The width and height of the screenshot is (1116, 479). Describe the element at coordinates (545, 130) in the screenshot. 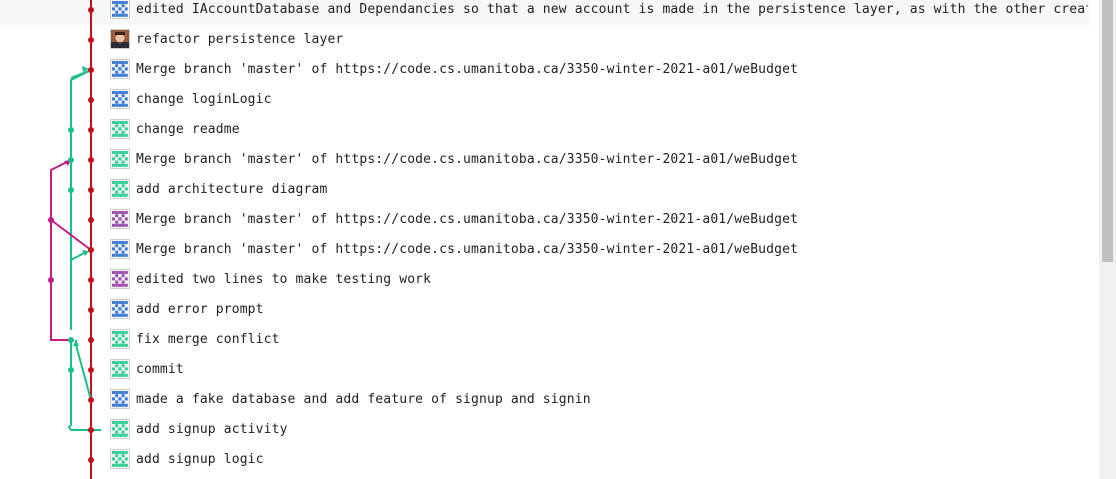

I see `commit-row: change readme` at that location.